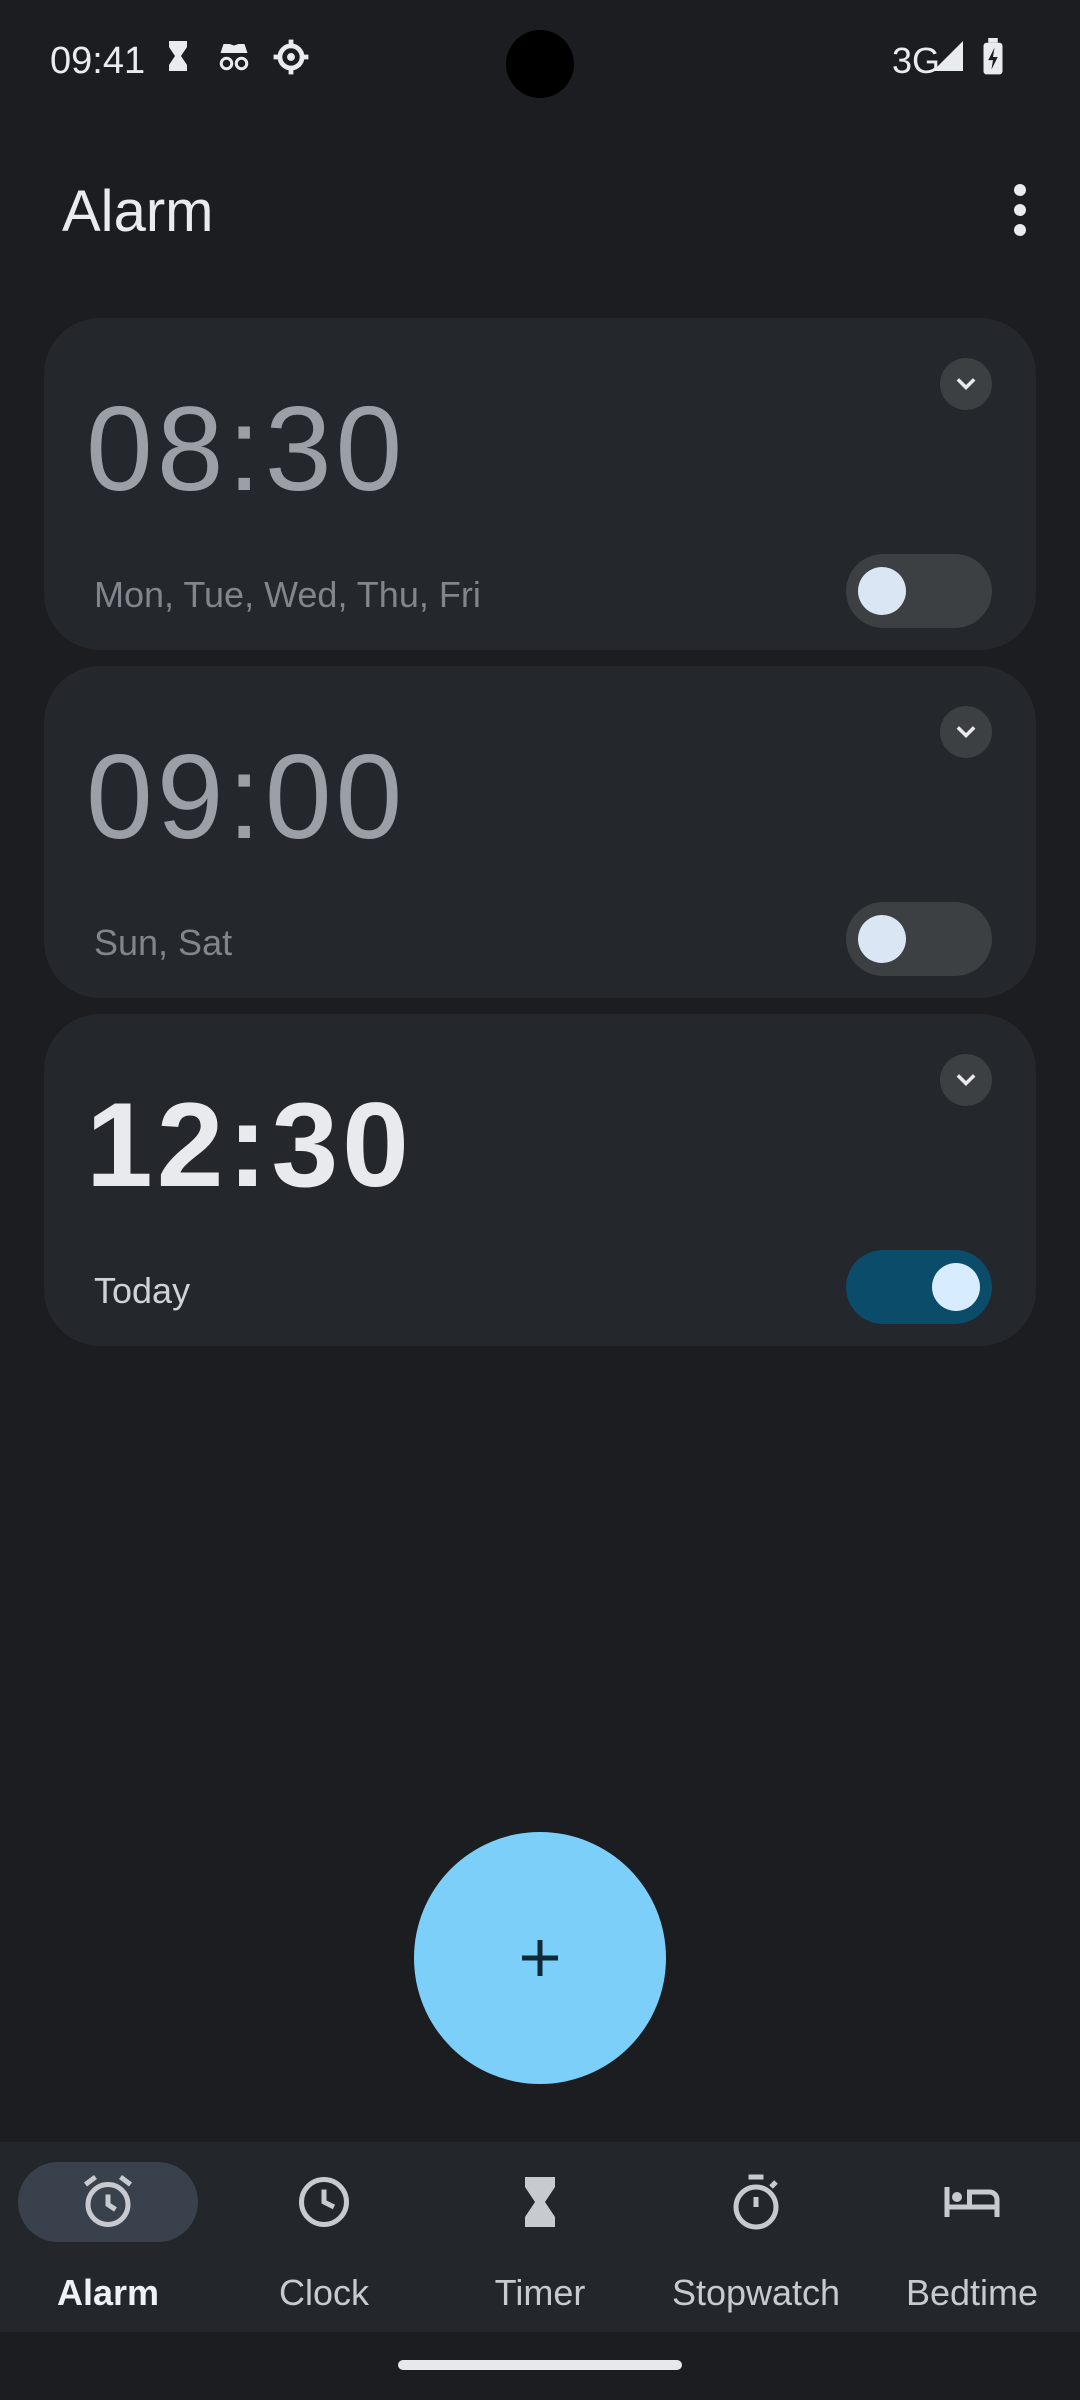  What do you see at coordinates (540, 2365) in the screenshot?
I see `home-indicator` at bounding box center [540, 2365].